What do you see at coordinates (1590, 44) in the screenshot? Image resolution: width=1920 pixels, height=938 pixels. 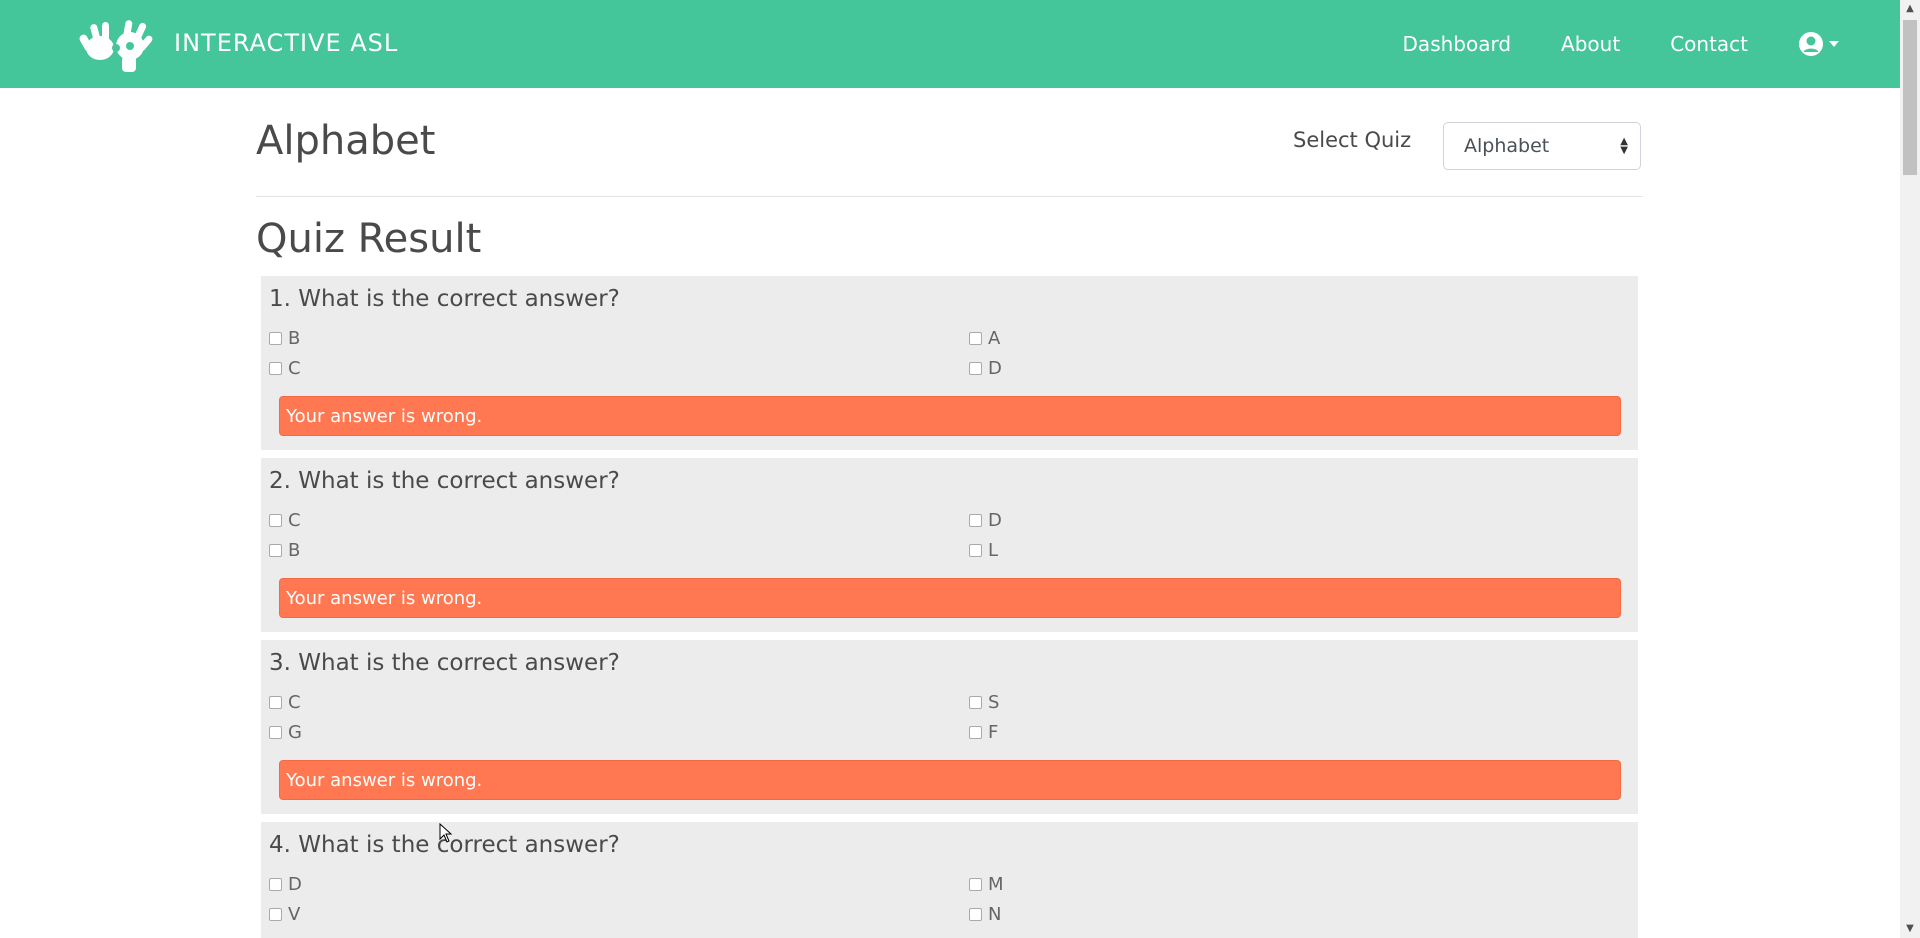 I see `nav-link-about: About` at bounding box center [1590, 44].